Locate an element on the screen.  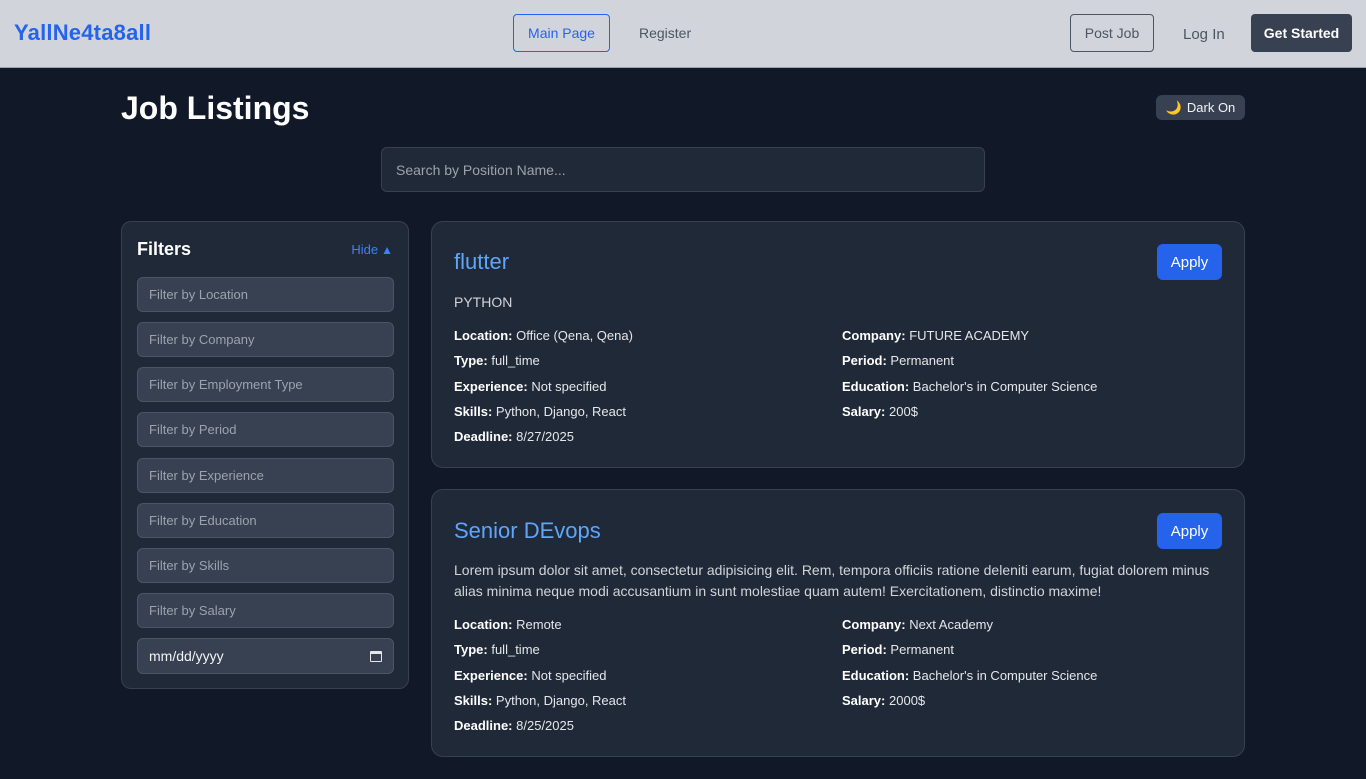
dark-mode-label: Dark On is located at coordinates (1211, 107).